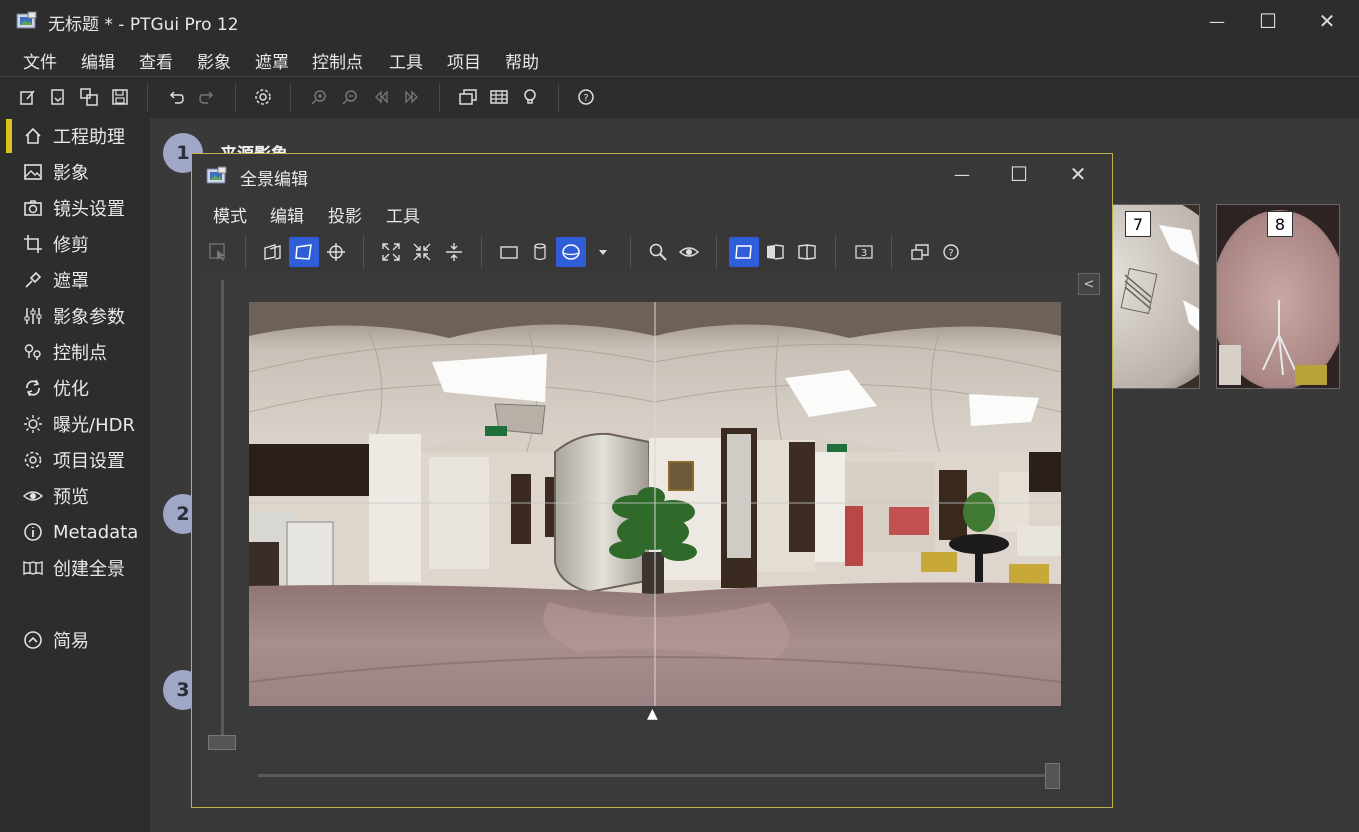  I want to click on help-button: ?, so click(586, 97).